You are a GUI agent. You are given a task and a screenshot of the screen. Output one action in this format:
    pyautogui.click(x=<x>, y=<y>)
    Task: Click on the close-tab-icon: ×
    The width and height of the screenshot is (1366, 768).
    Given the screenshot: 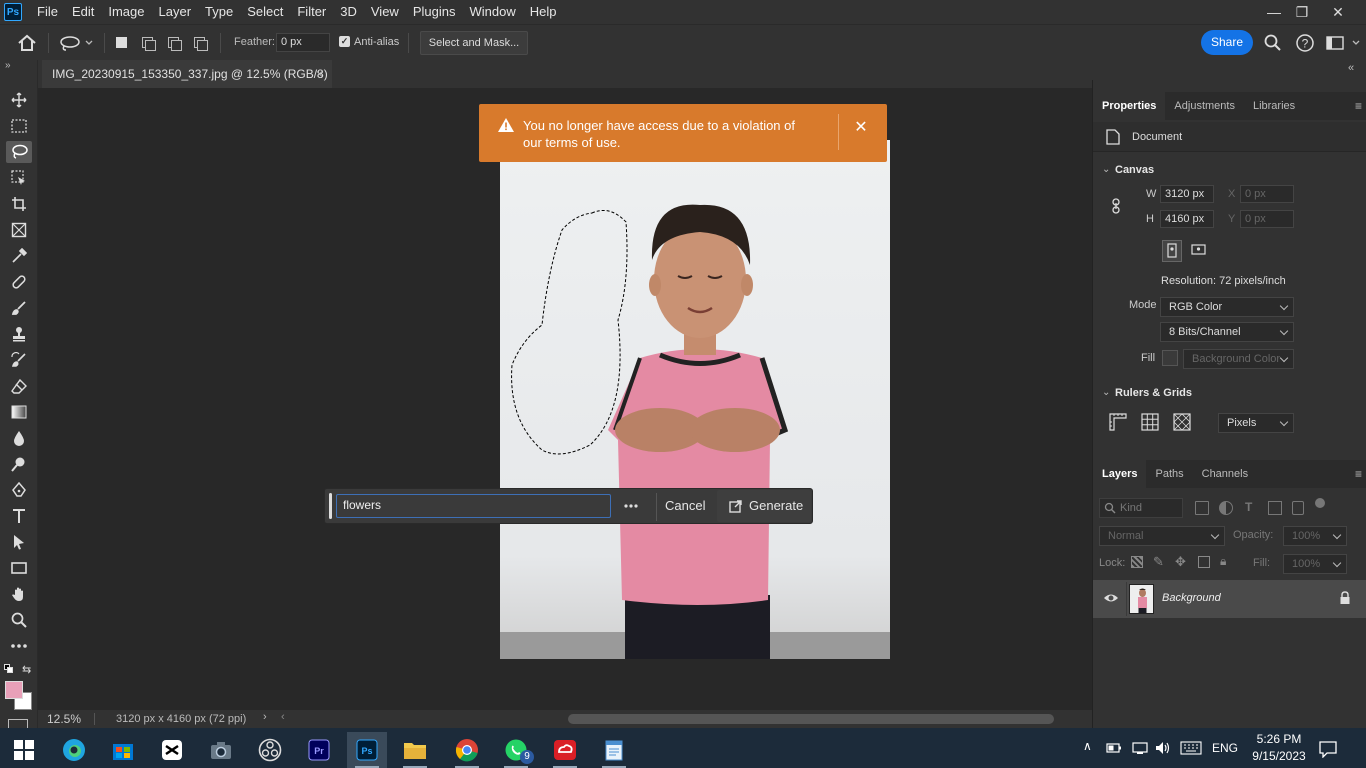 What is the action you would take?
    pyautogui.click(x=319, y=74)
    